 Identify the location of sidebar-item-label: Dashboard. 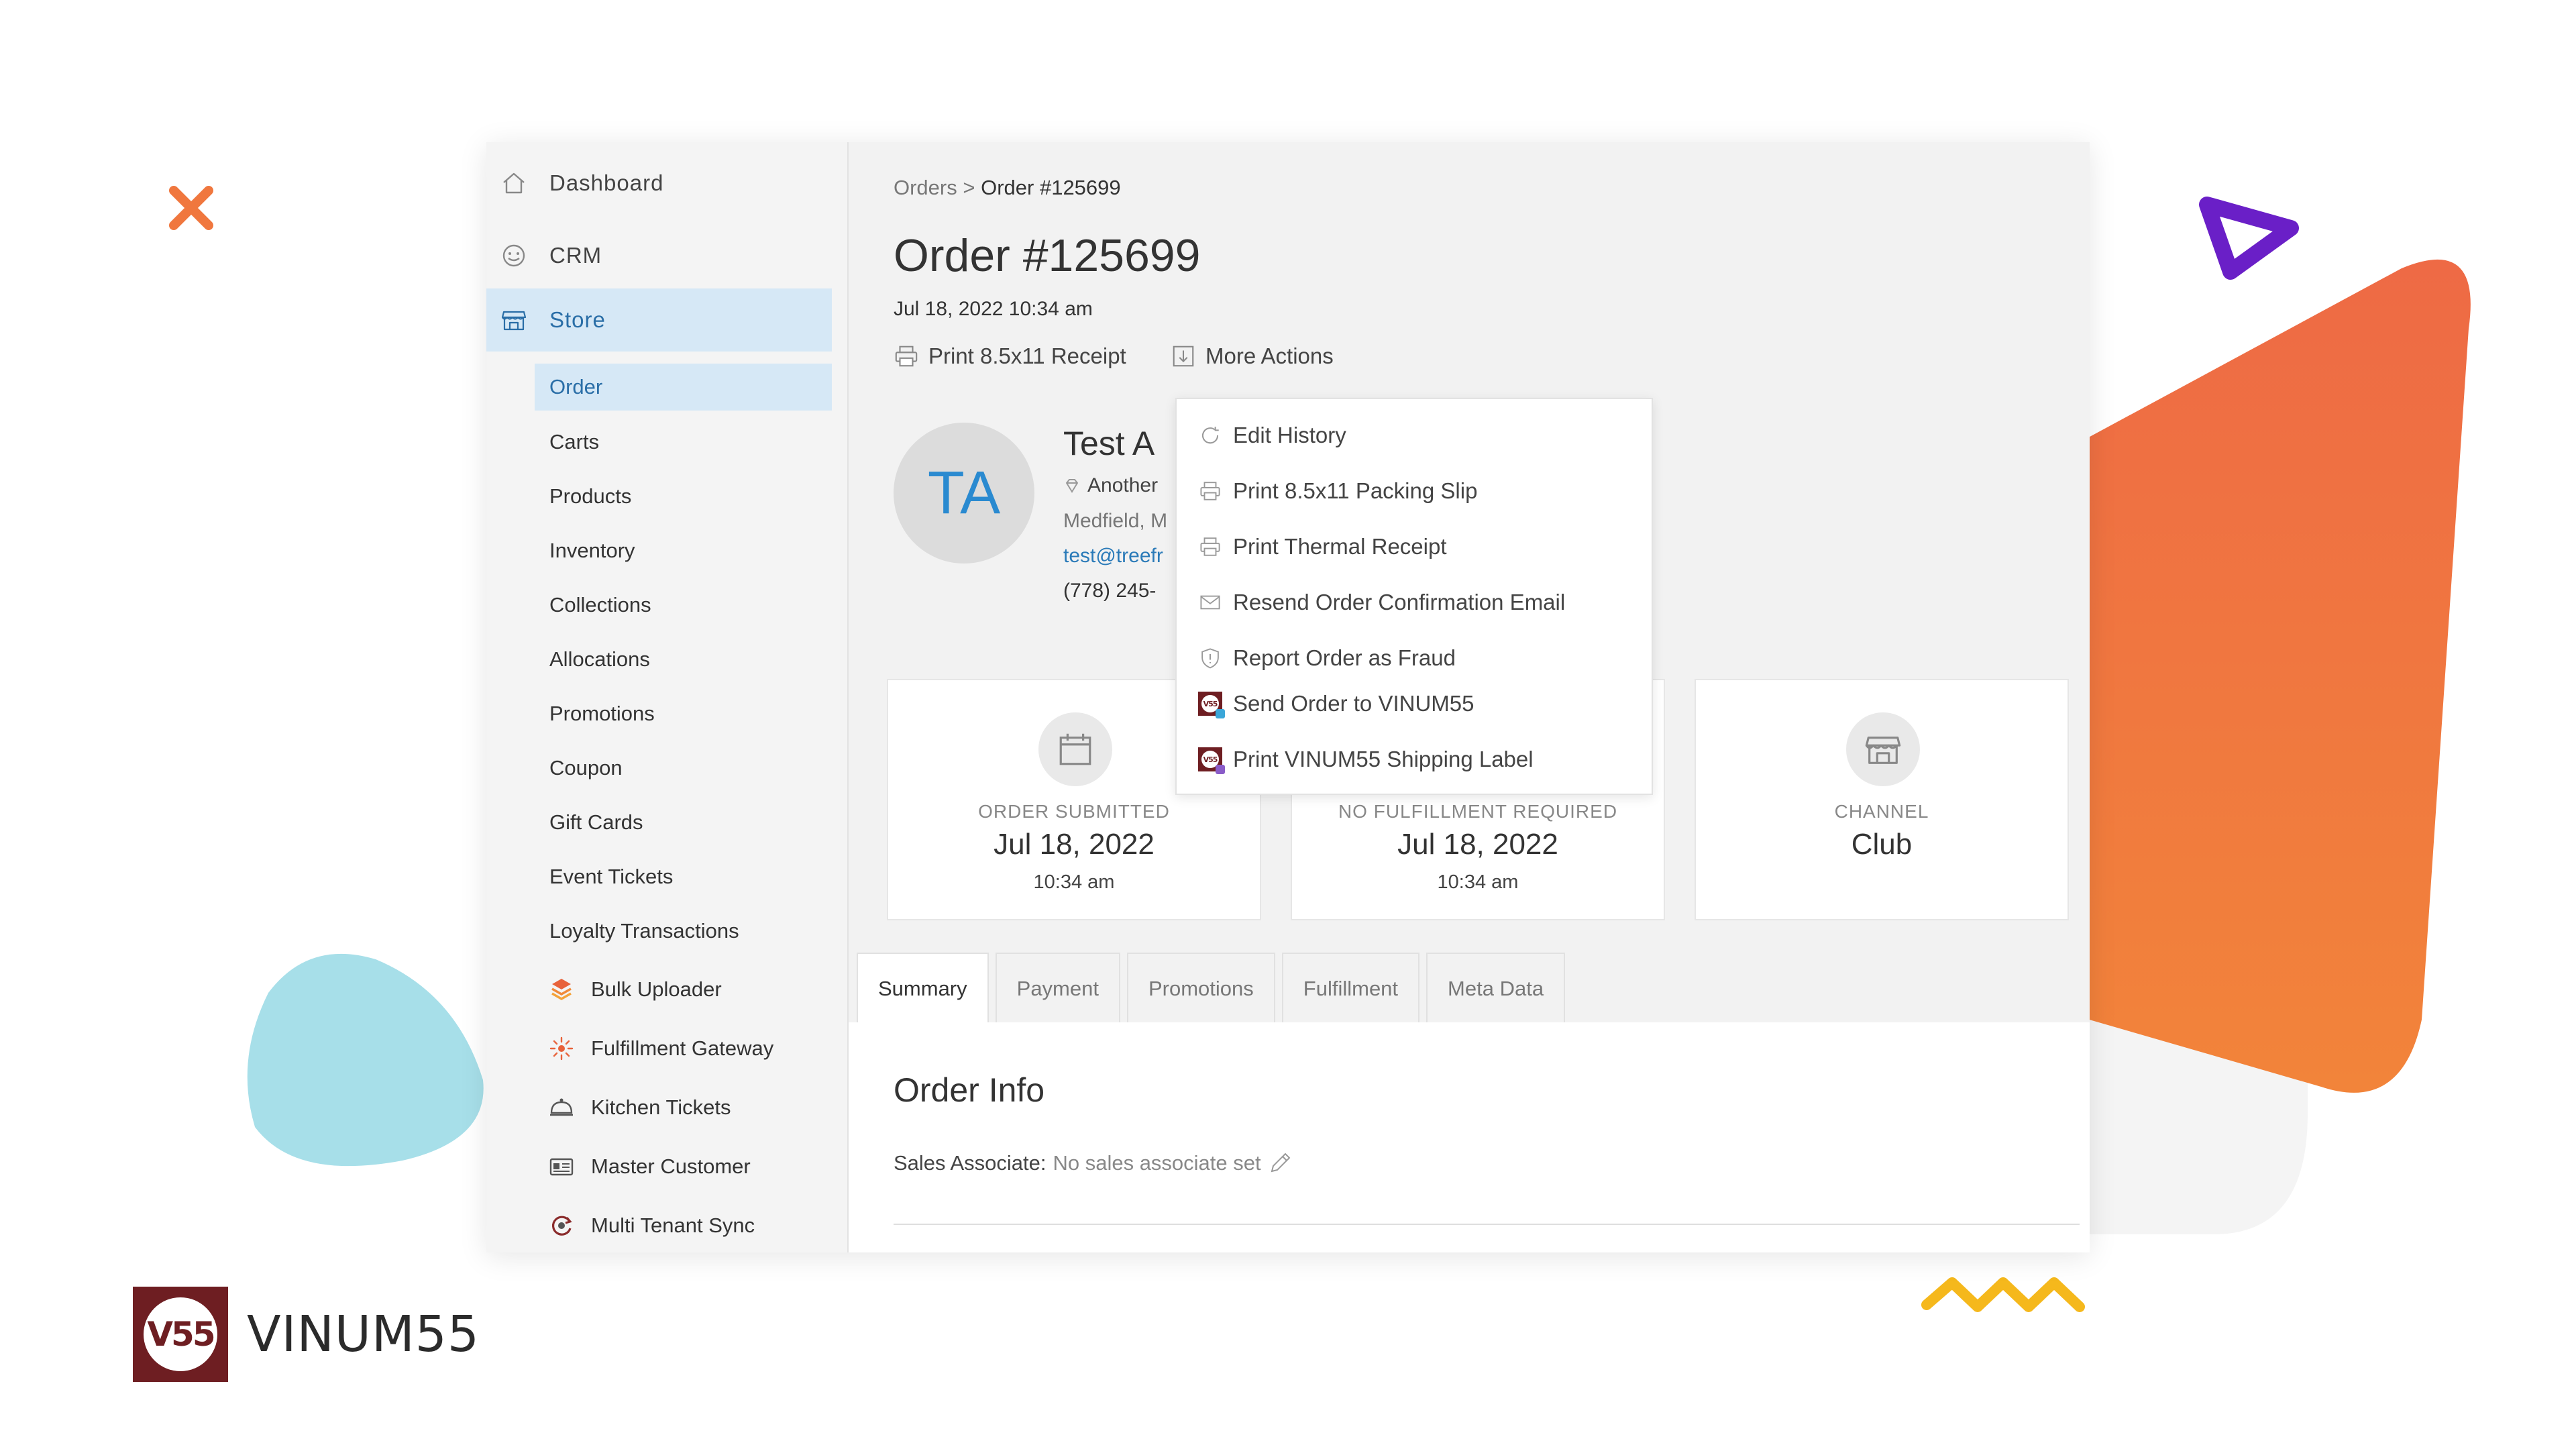
(606, 182).